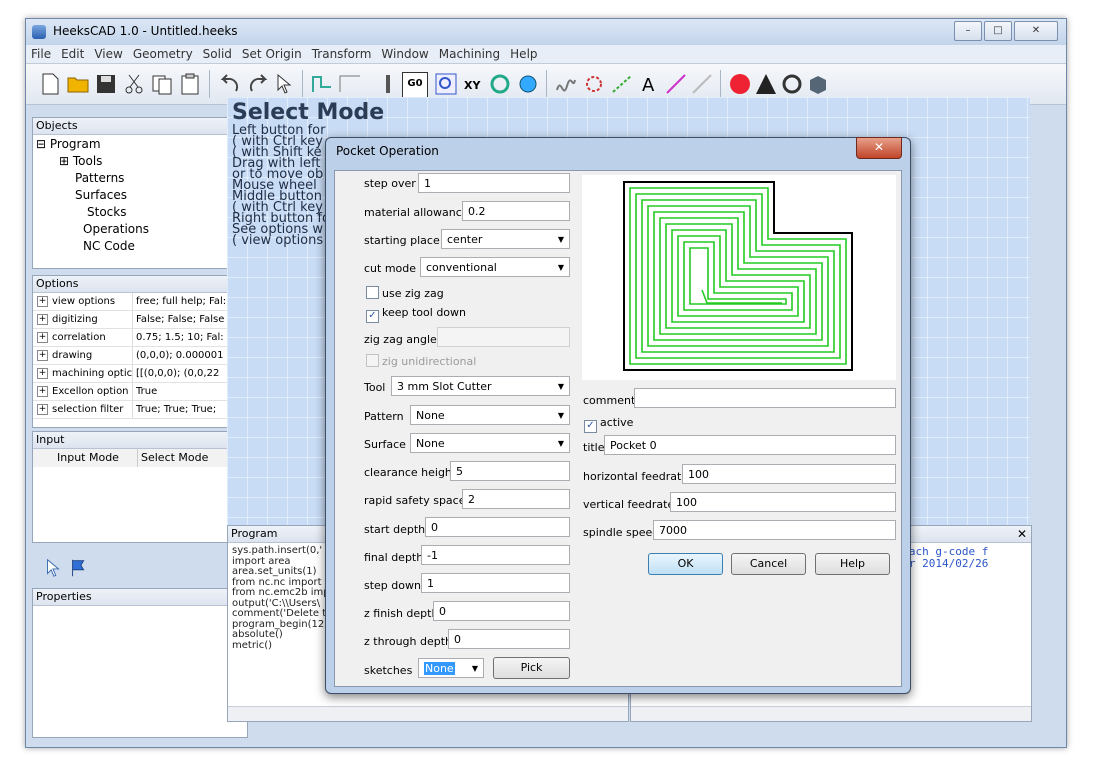  What do you see at coordinates (750, 445) in the screenshot?
I see `title-input: Pocket 0` at bounding box center [750, 445].